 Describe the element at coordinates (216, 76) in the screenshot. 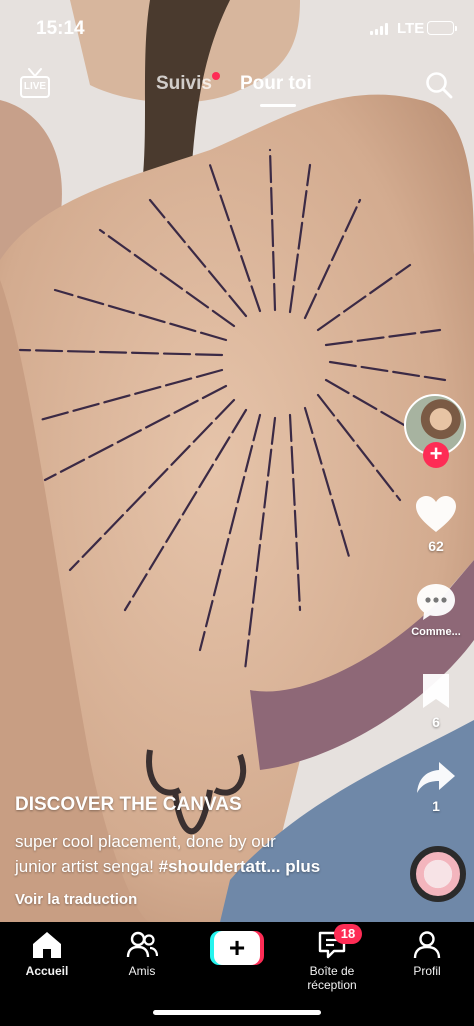

I see `new-content-dot` at that location.